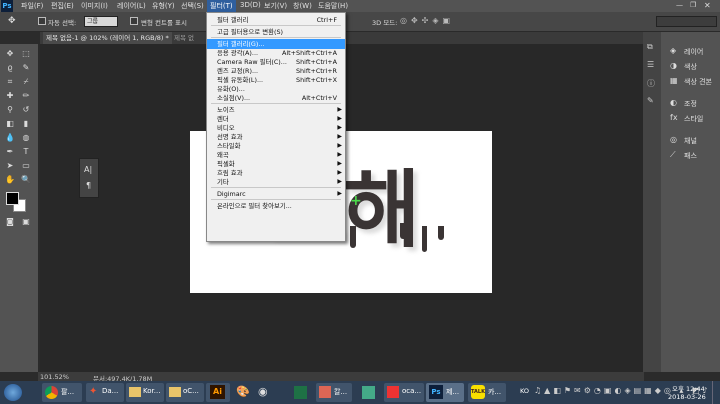 Image resolution: width=720 pixels, height=404 pixels. Describe the element at coordinates (164, 23) in the screenshot. I see `transform-controls-label: 변형 컨트롤 표시` at that location.